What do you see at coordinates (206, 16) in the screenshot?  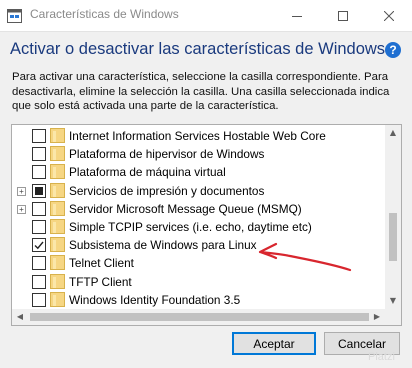 I see `title-bar: Características de Windows` at bounding box center [206, 16].